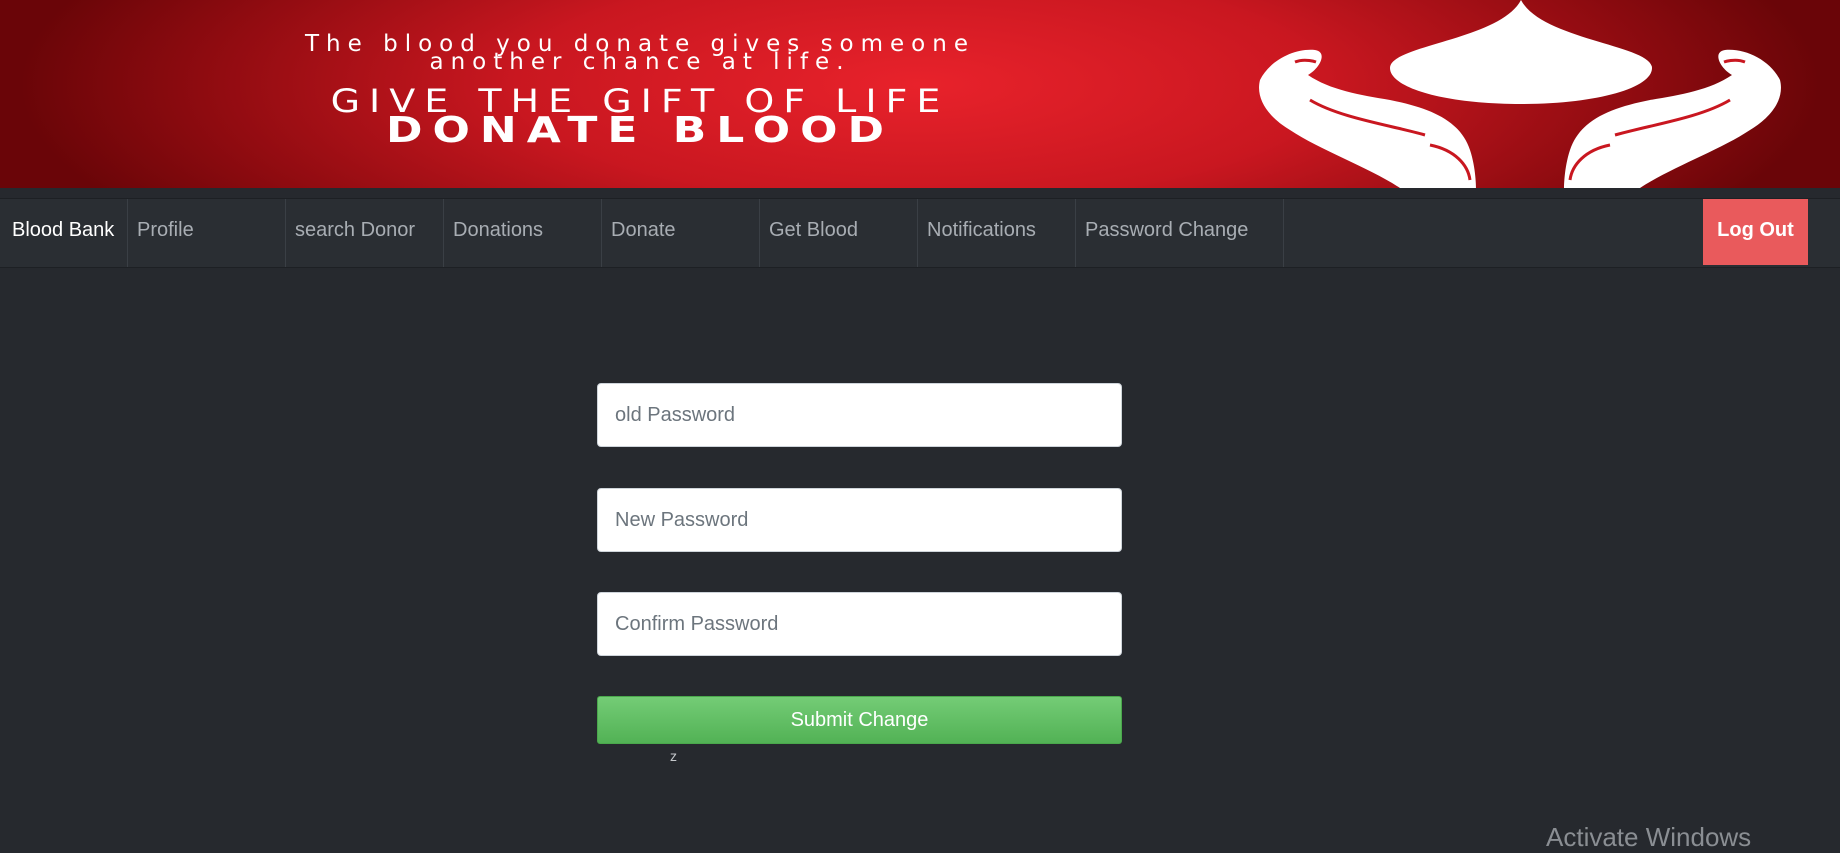  What do you see at coordinates (859, 520) in the screenshot?
I see `new-password-input` at bounding box center [859, 520].